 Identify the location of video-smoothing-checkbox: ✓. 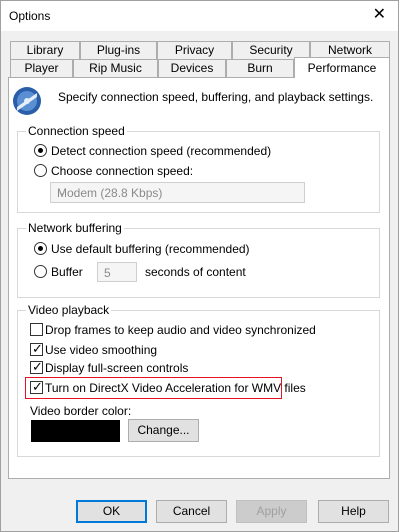
(36, 348).